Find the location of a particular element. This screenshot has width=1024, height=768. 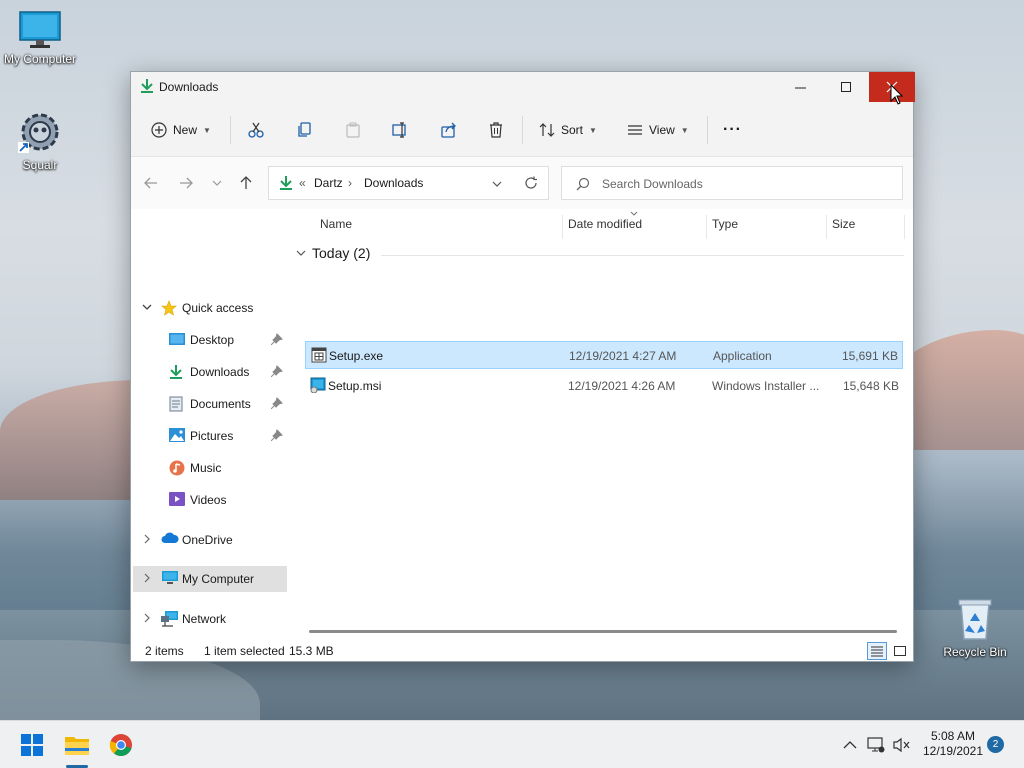

refresh-icon is located at coordinates (531, 183).